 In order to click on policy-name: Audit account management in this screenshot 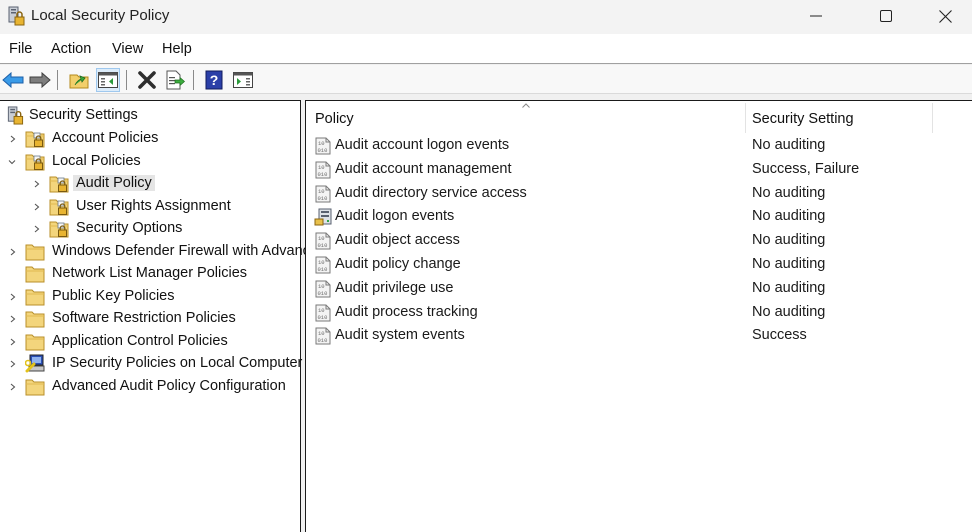, I will do `click(423, 168)`.